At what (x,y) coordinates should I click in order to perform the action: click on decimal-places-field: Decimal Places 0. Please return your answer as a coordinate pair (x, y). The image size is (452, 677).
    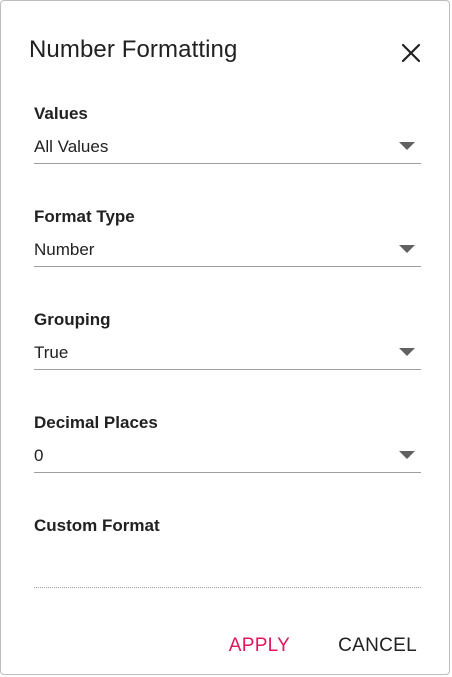
    Looking at the image, I should click on (227, 442).